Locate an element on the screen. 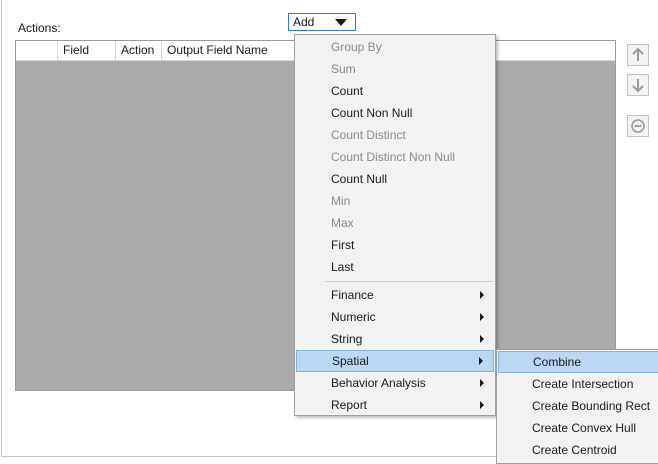 The width and height of the screenshot is (658, 464). move-down-icon is located at coordinates (638, 86).